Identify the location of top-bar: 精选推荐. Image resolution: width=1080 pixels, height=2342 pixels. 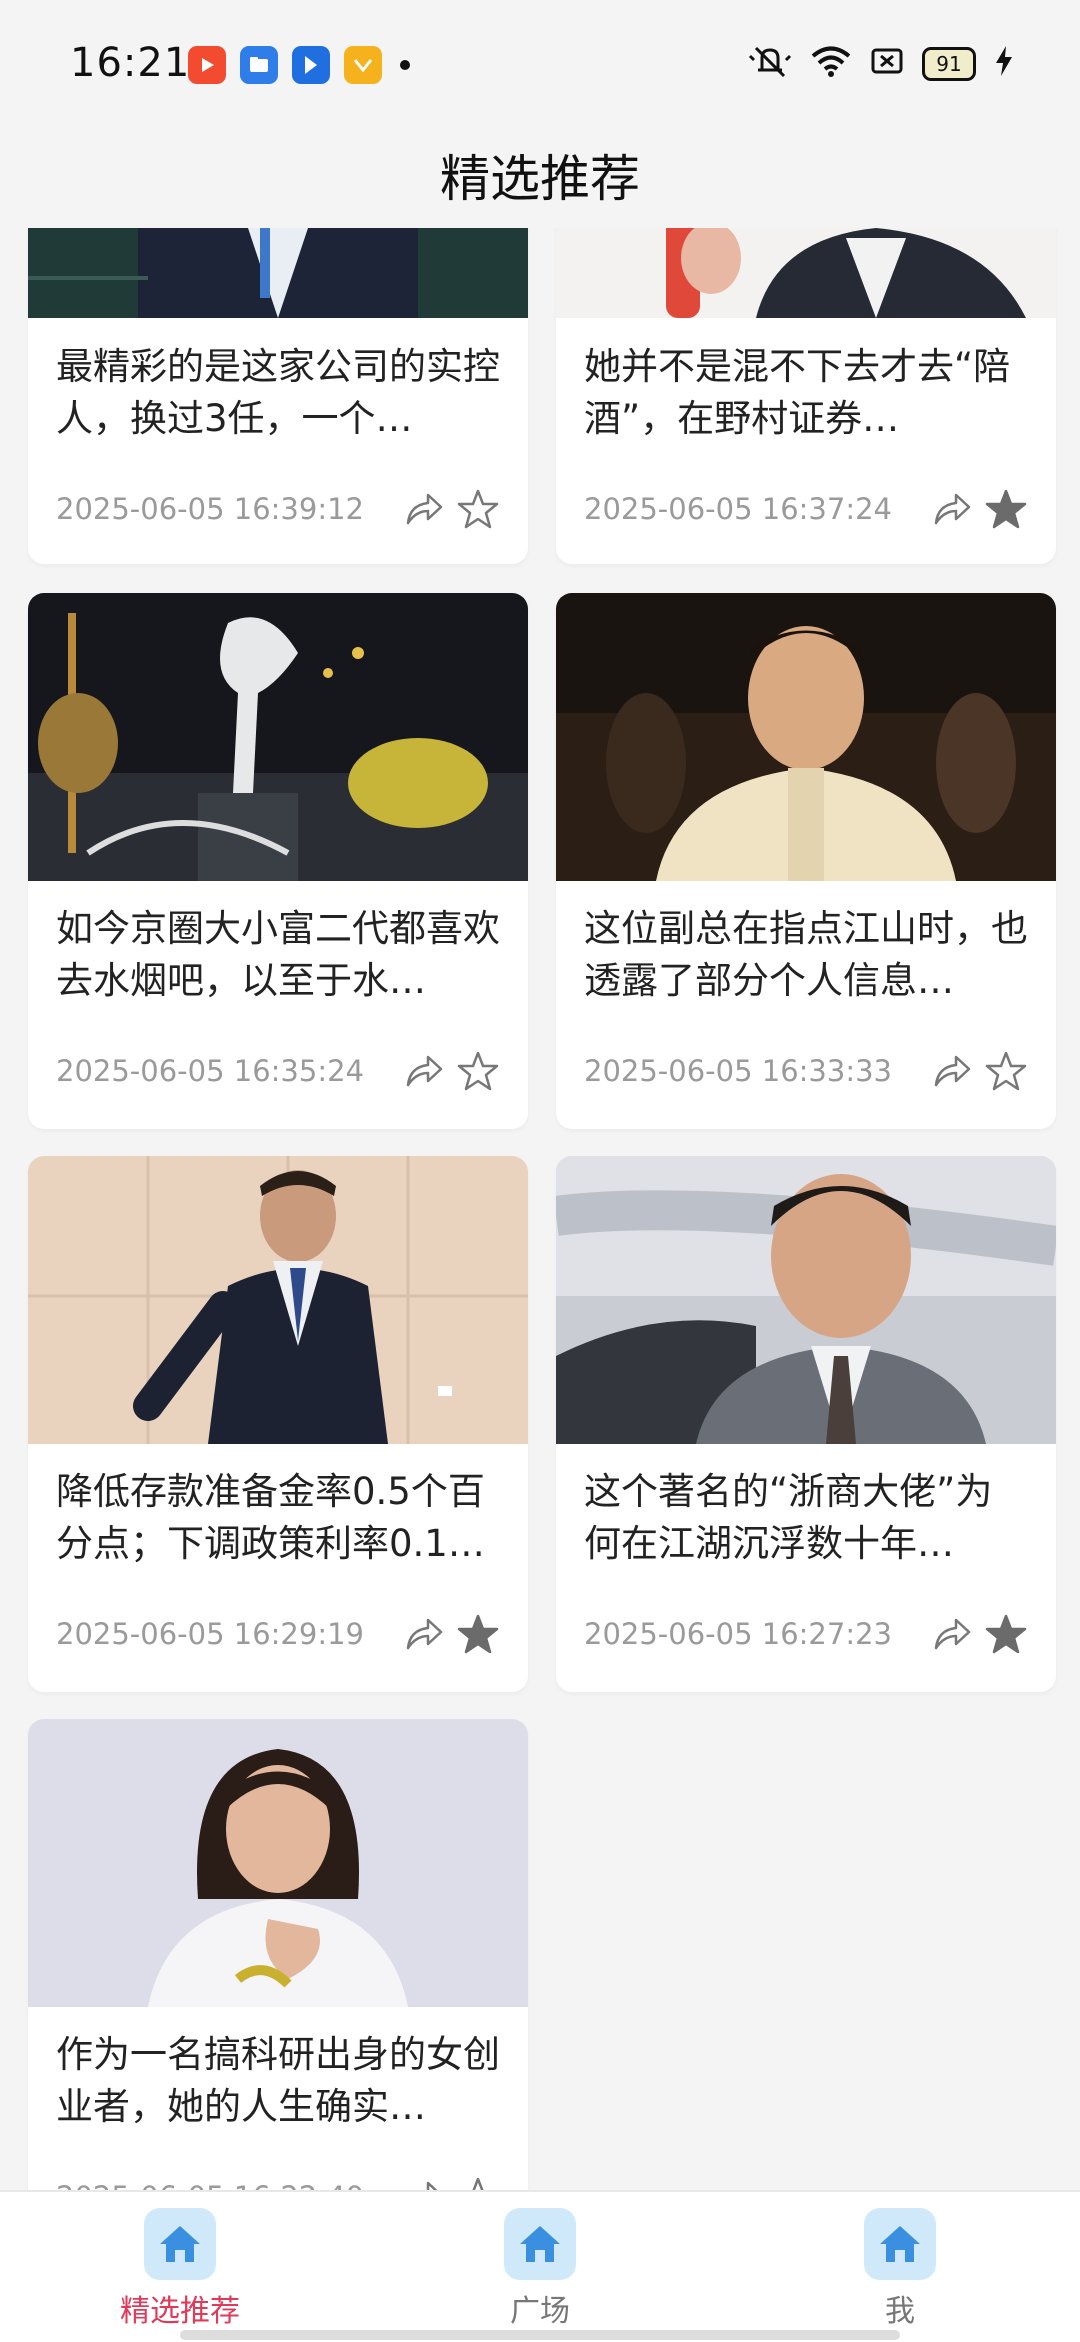
(540, 175).